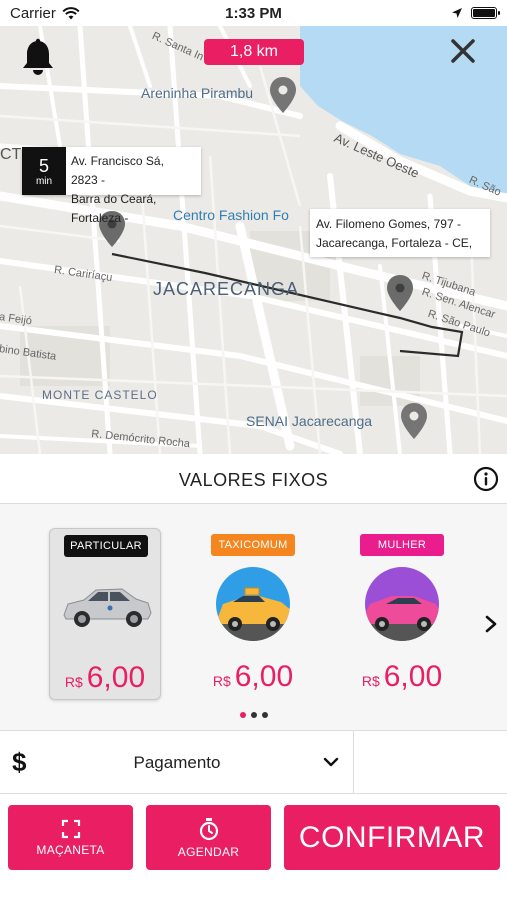 Image resolution: width=507 pixels, height=900 pixels. I want to click on chevron-right-icon, so click(491, 624).